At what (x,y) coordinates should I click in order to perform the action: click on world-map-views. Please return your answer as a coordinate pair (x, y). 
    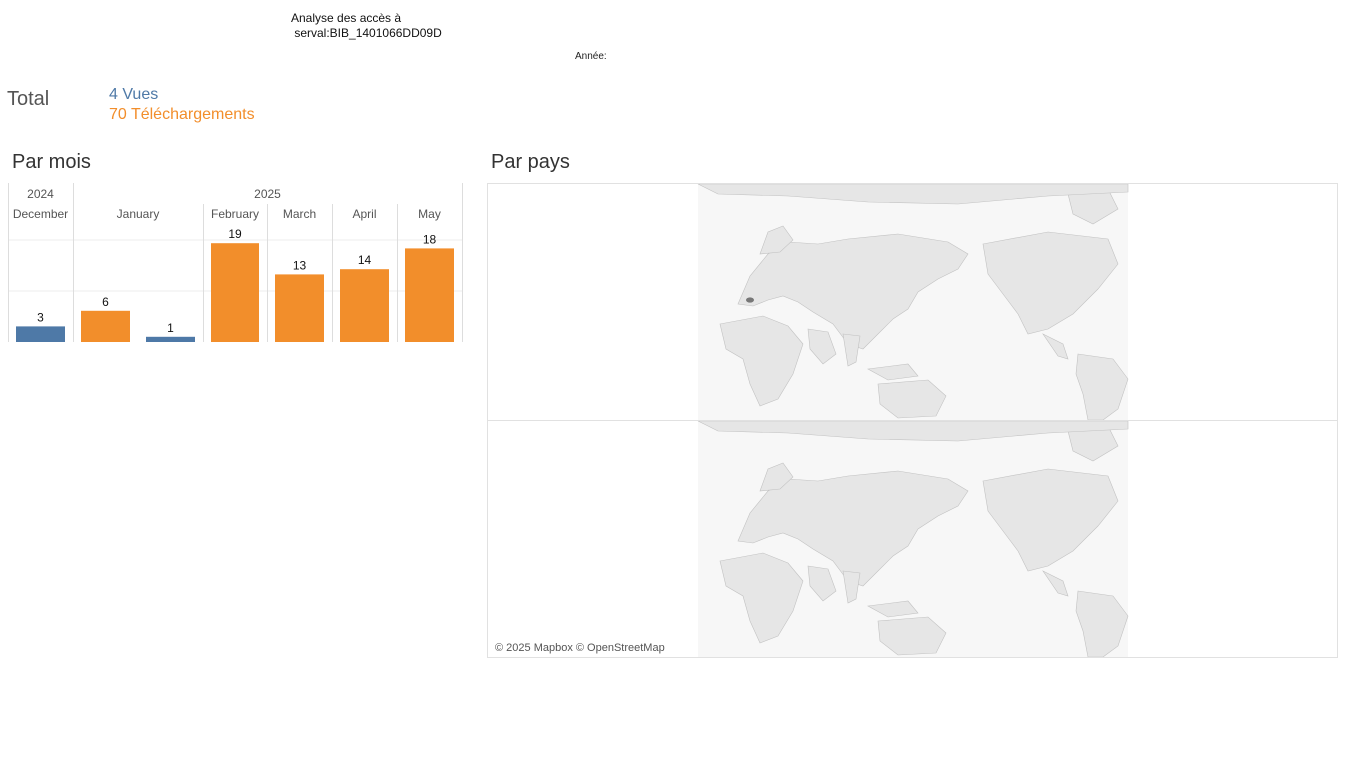
    Looking at the image, I should click on (913, 302).